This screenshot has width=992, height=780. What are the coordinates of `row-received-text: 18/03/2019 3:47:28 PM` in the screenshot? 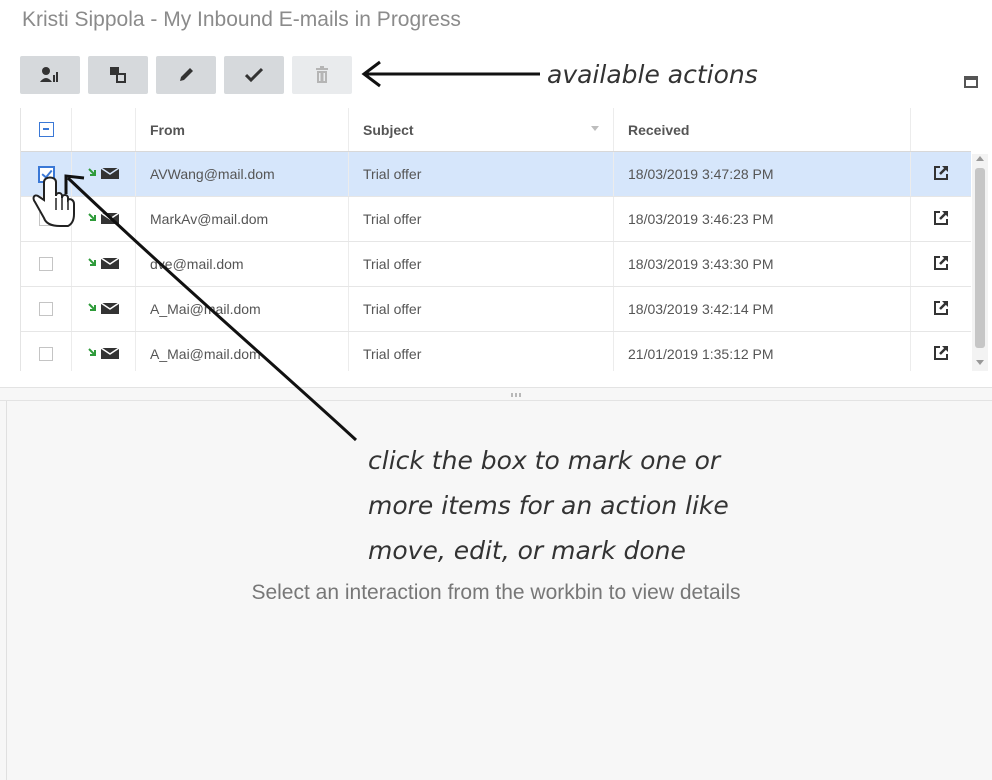 It's located at (701, 174).